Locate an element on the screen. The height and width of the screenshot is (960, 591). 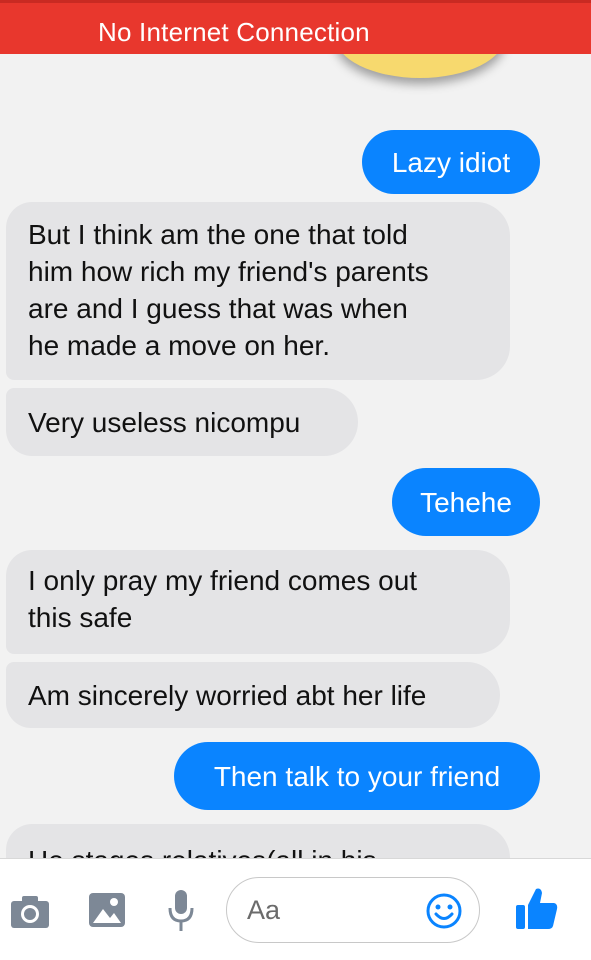
banner-text: No Internet Connection is located at coordinates (234, 32).